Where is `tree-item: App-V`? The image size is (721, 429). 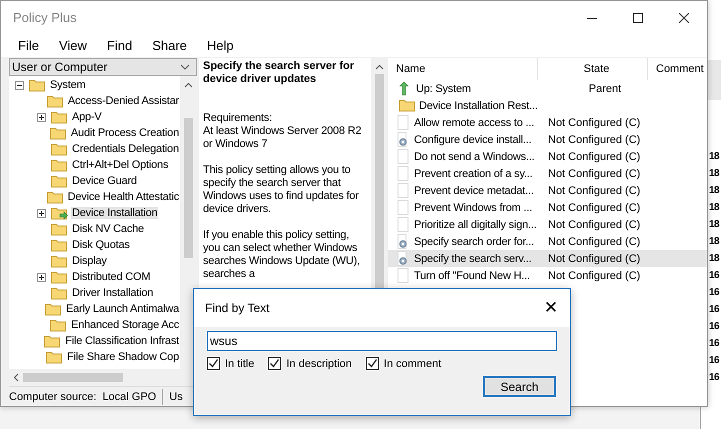
tree-item: App-V is located at coordinates (87, 117).